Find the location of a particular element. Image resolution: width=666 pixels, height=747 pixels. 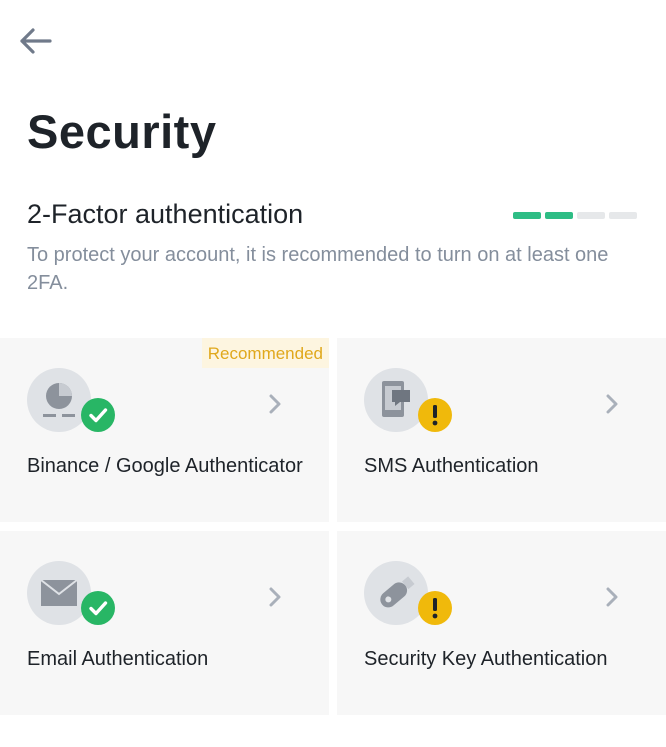

two-factor-heading: 2-Factor authentication is located at coordinates (165, 214).